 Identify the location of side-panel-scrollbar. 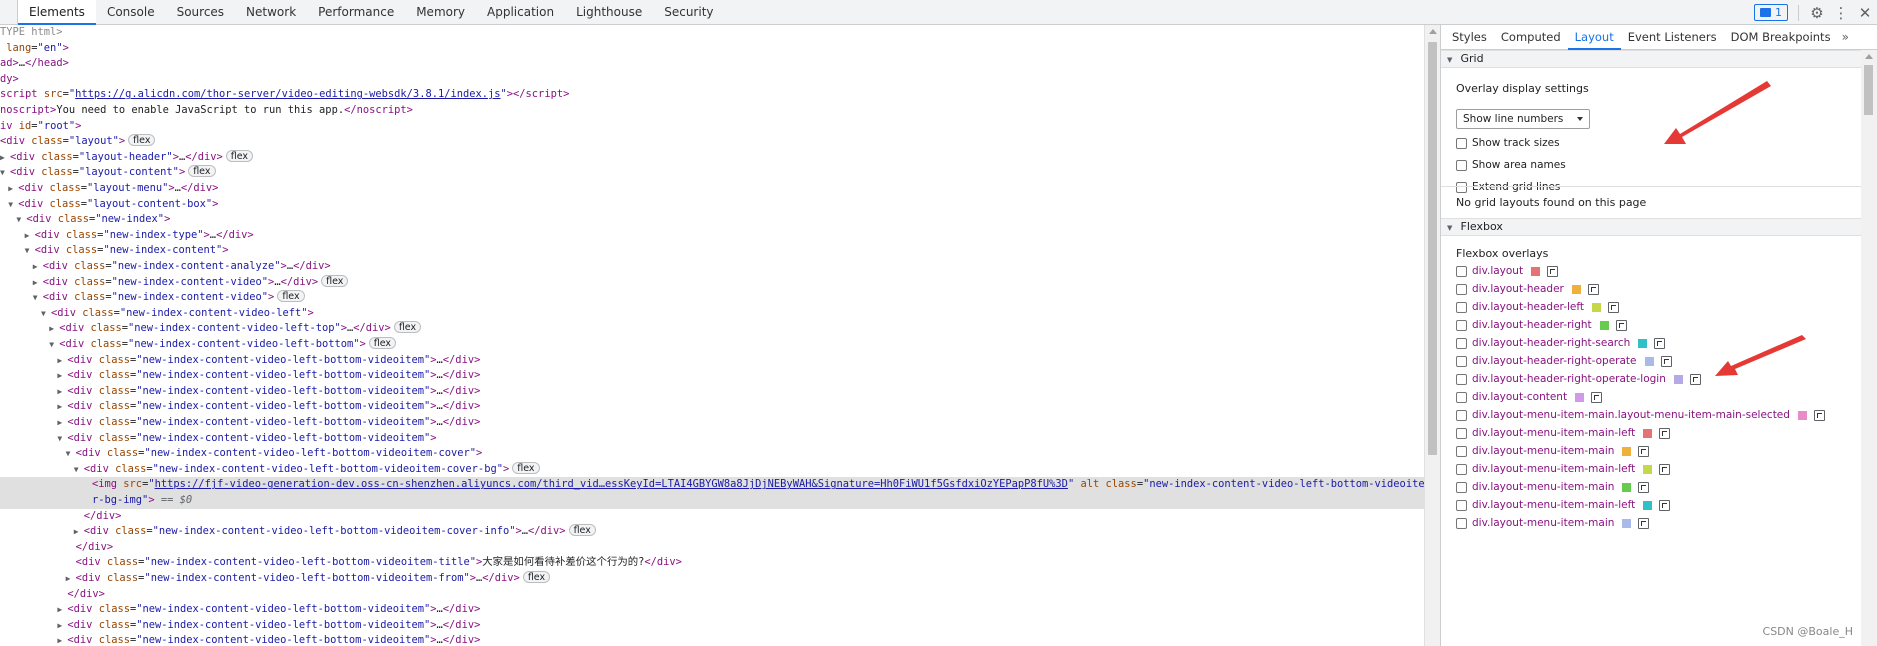
(1869, 348).